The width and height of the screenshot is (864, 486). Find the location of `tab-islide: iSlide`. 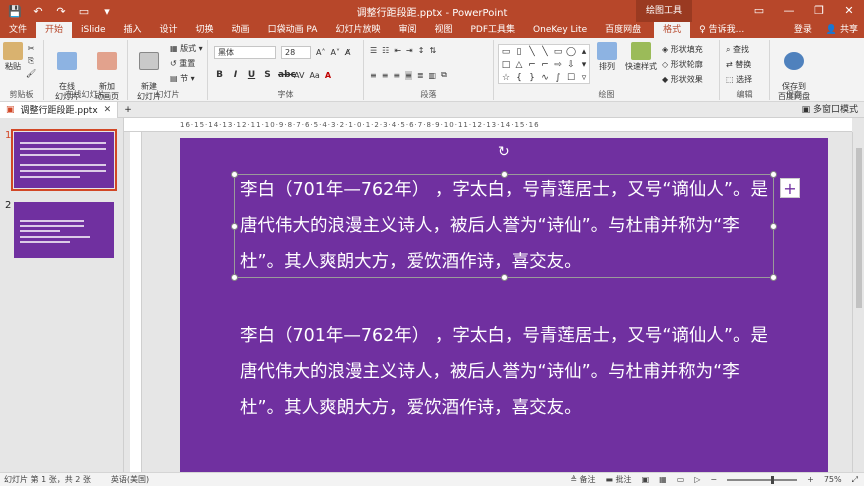

tab-islide: iSlide is located at coordinates (93, 30).